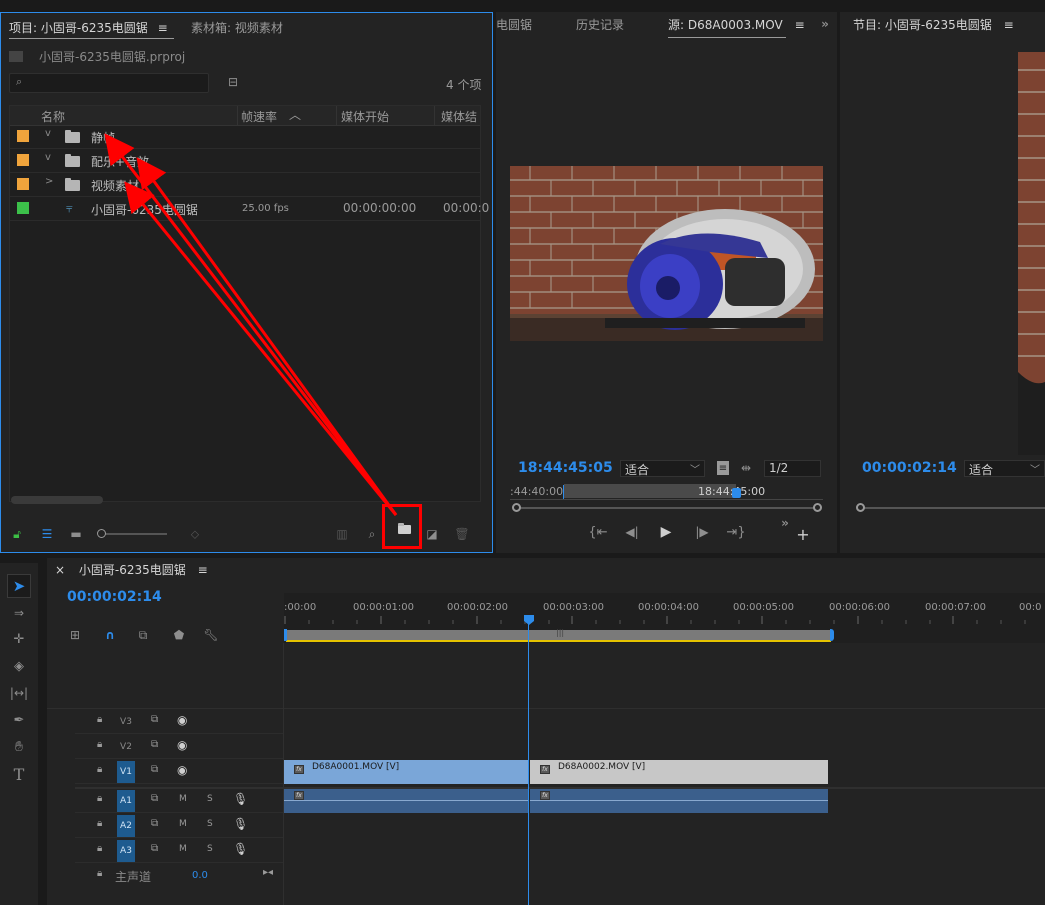  What do you see at coordinates (245, 185) in the screenshot?
I see `list-item: > 视频素材` at bounding box center [245, 185].